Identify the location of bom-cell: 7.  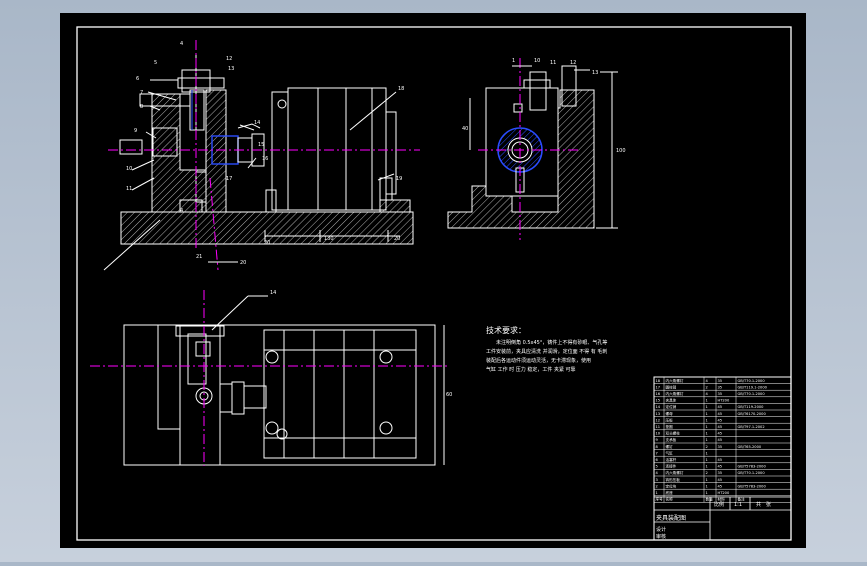
(657, 453).